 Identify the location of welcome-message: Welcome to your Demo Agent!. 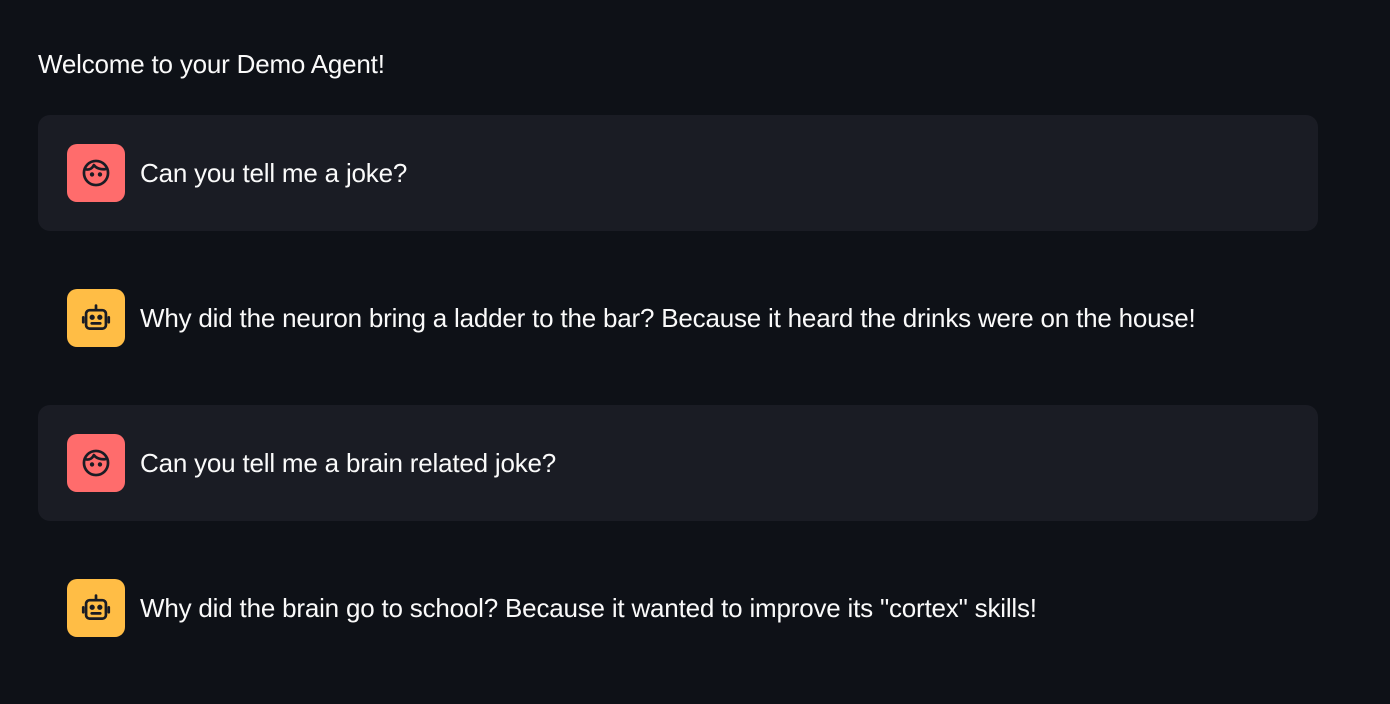
(211, 64).